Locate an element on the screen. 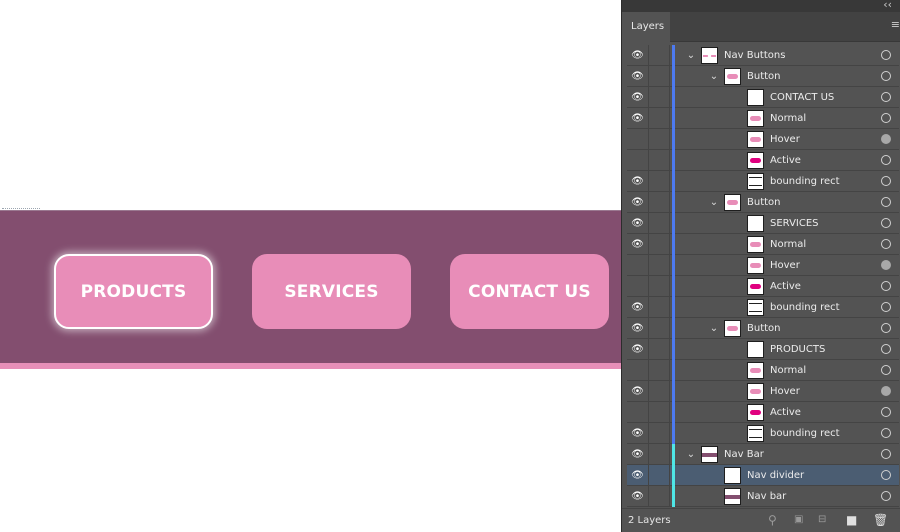  layer-row: 👁 PRODUCTS is located at coordinates (763, 349).